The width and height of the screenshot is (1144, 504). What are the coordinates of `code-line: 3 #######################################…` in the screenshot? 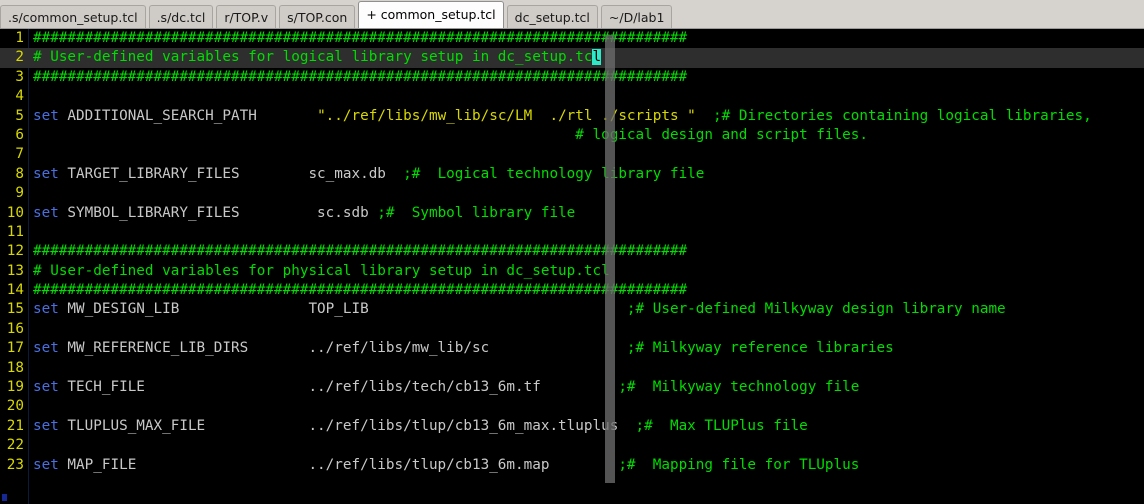 It's located at (572, 77).